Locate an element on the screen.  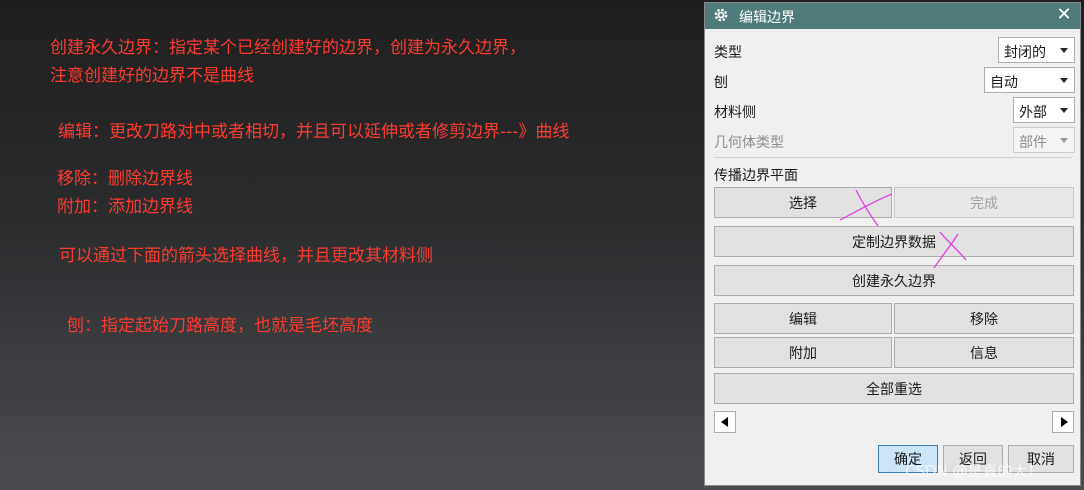
side-select-value: 自动 is located at coordinates (1004, 83).